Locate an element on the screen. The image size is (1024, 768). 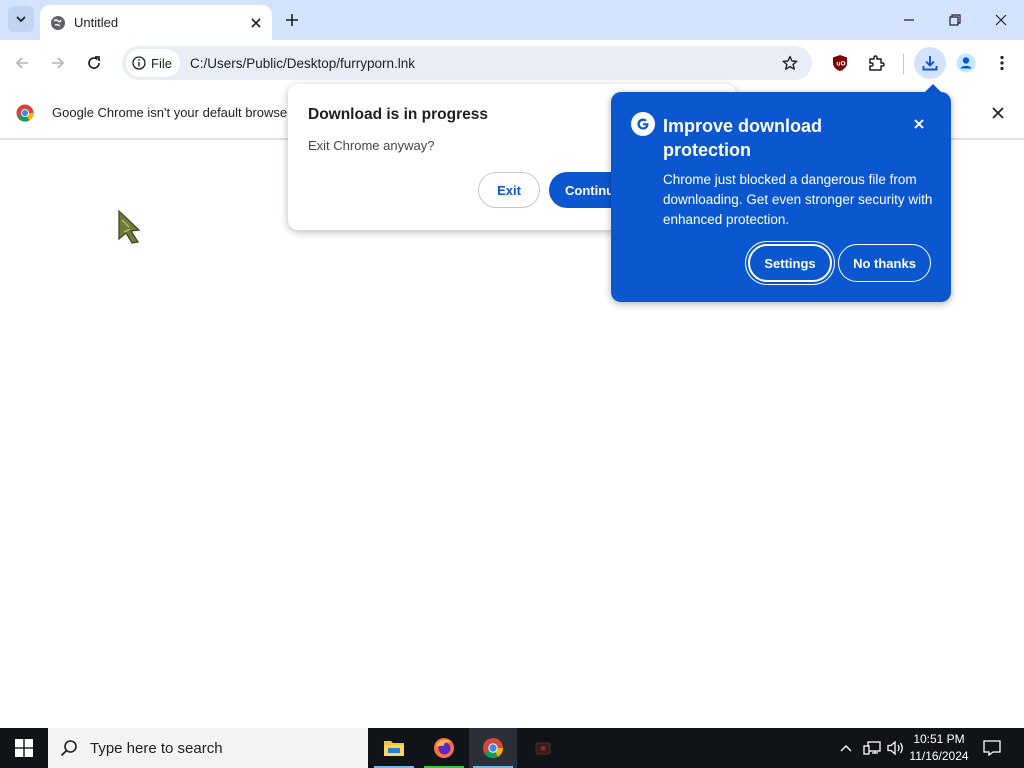
close-window-button is located at coordinates (1001, 20).